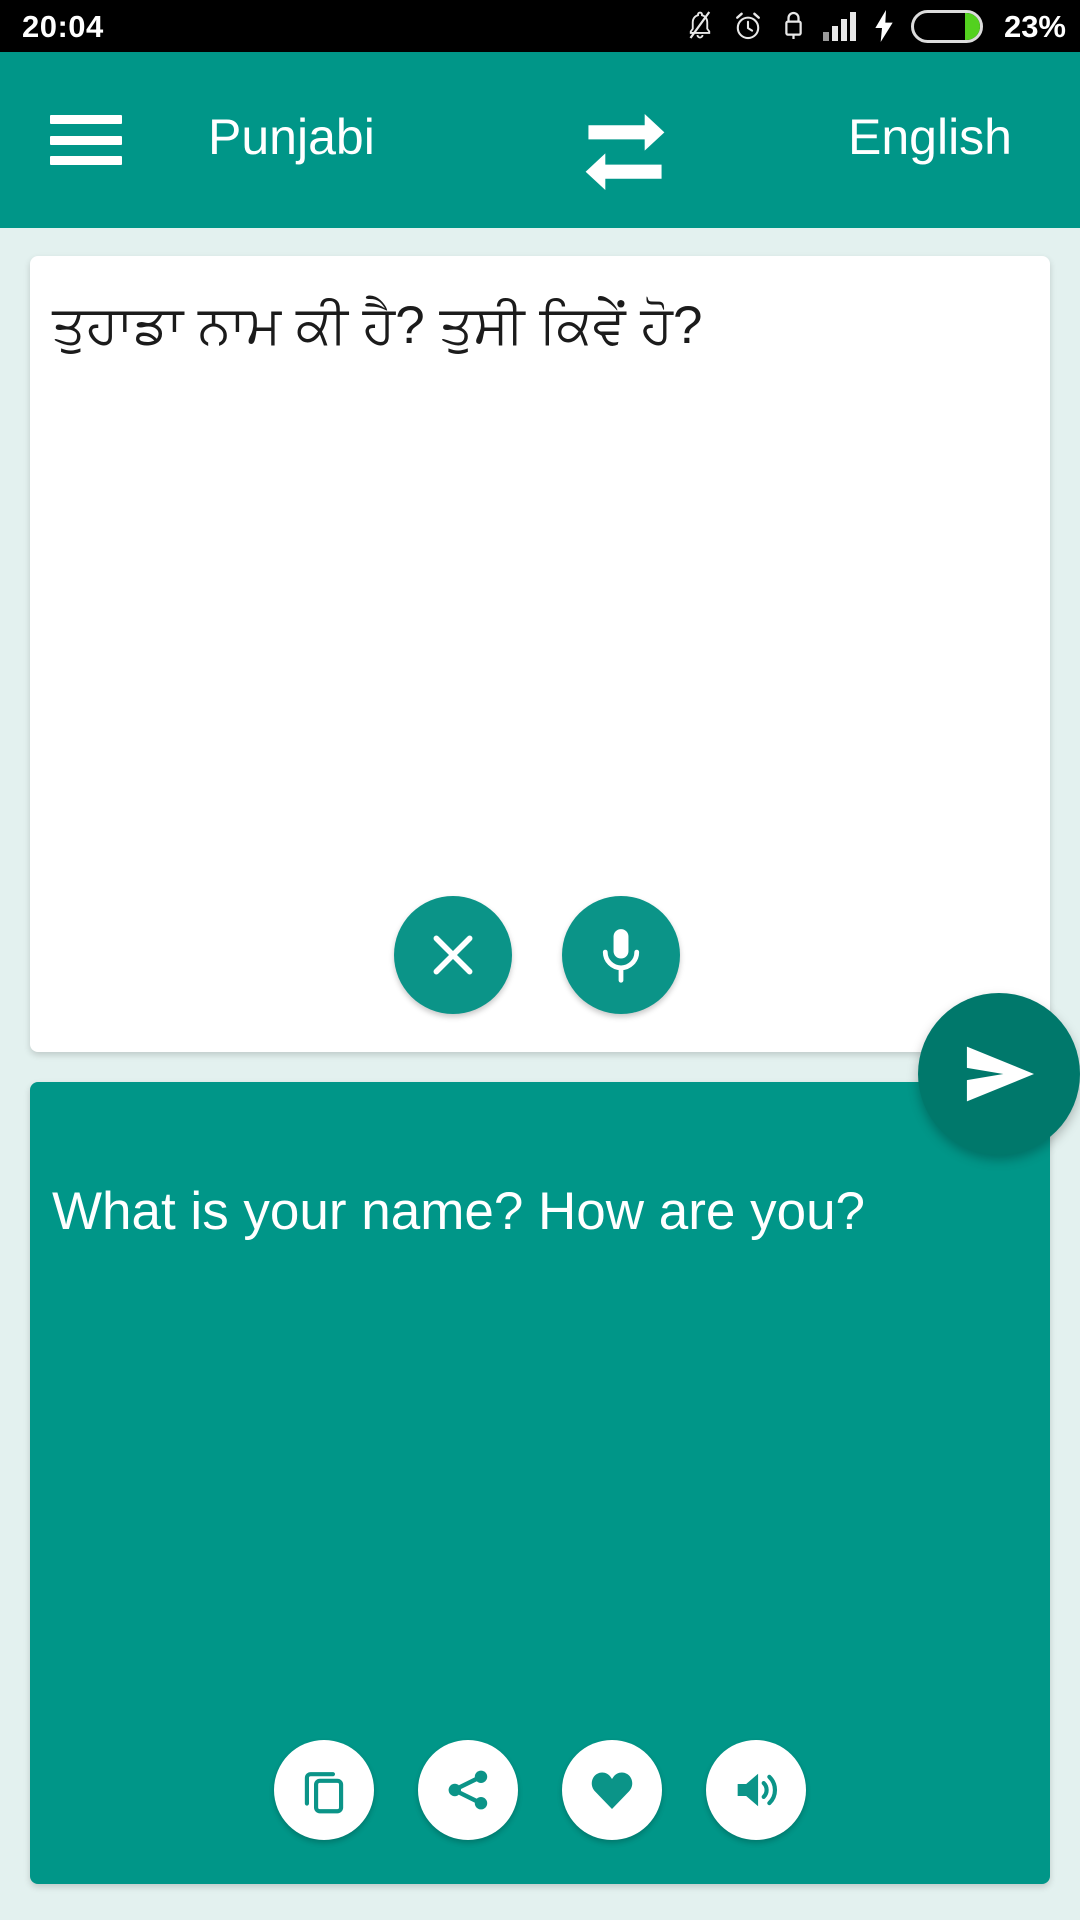  I want to click on signal-bars-icon, so click(839, 26).